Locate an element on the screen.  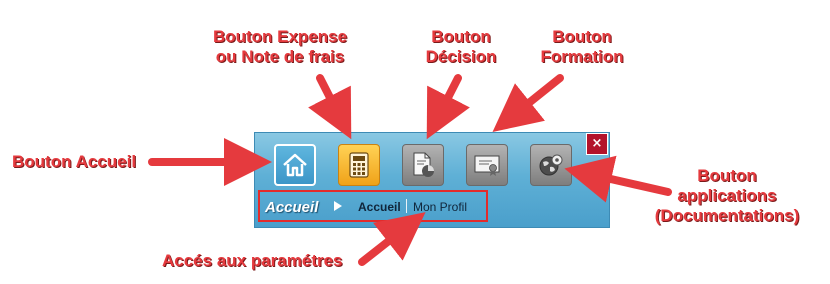
label-formation: Bouton Formation is located at coordinates (582, 47).